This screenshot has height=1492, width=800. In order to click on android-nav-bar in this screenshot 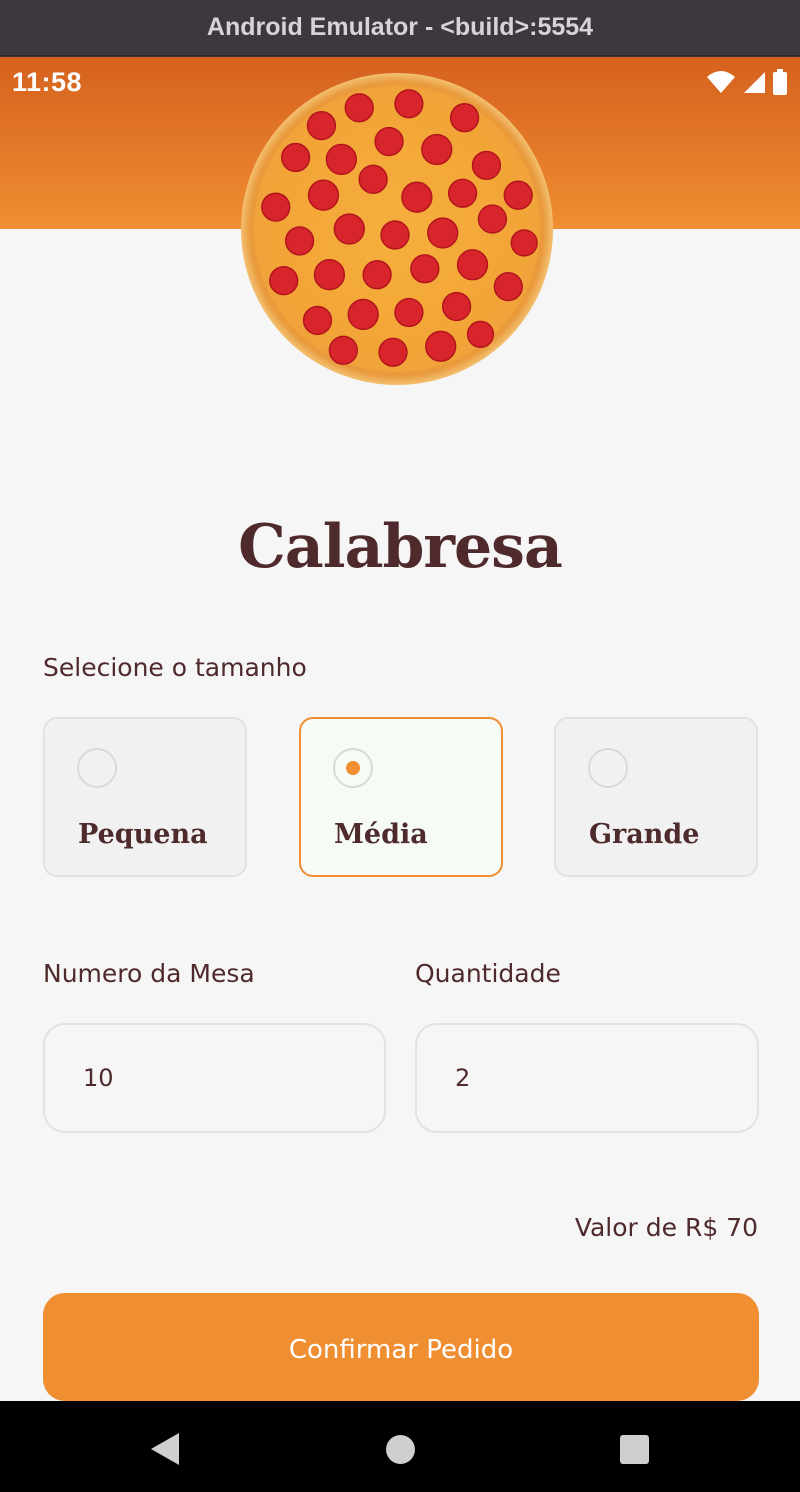, I will do `click(400, 1446)`.